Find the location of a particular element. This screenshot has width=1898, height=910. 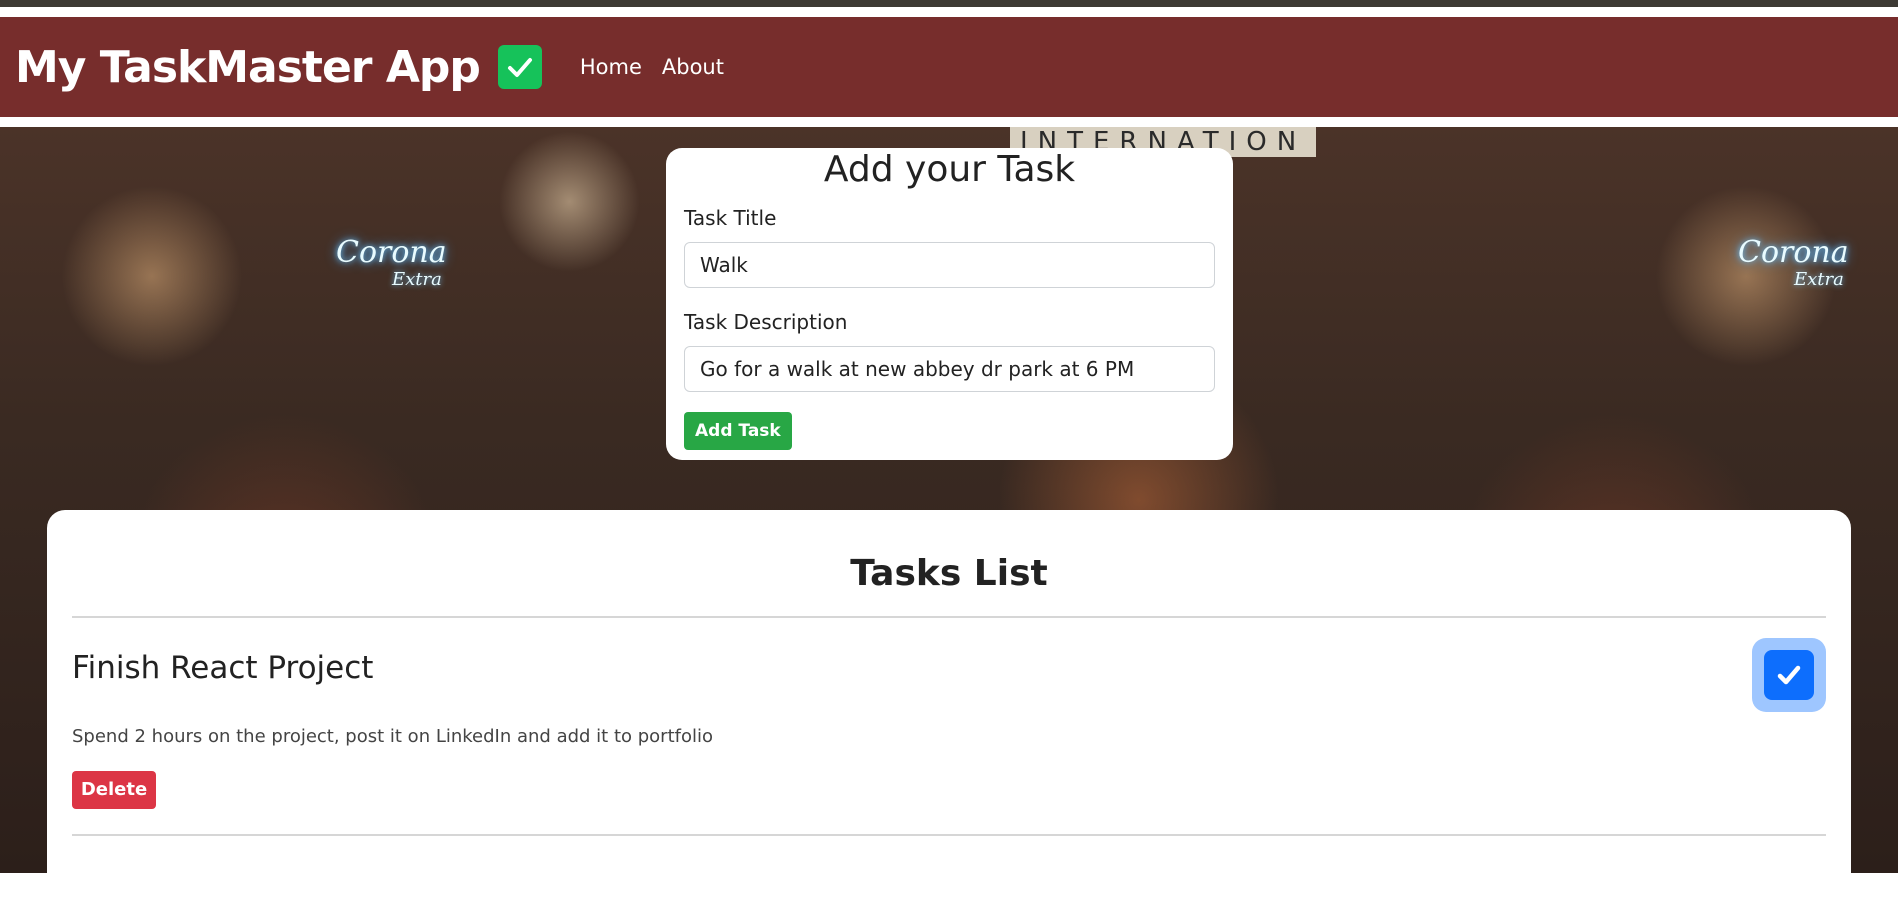

divider is located at coordinates (949, 835).